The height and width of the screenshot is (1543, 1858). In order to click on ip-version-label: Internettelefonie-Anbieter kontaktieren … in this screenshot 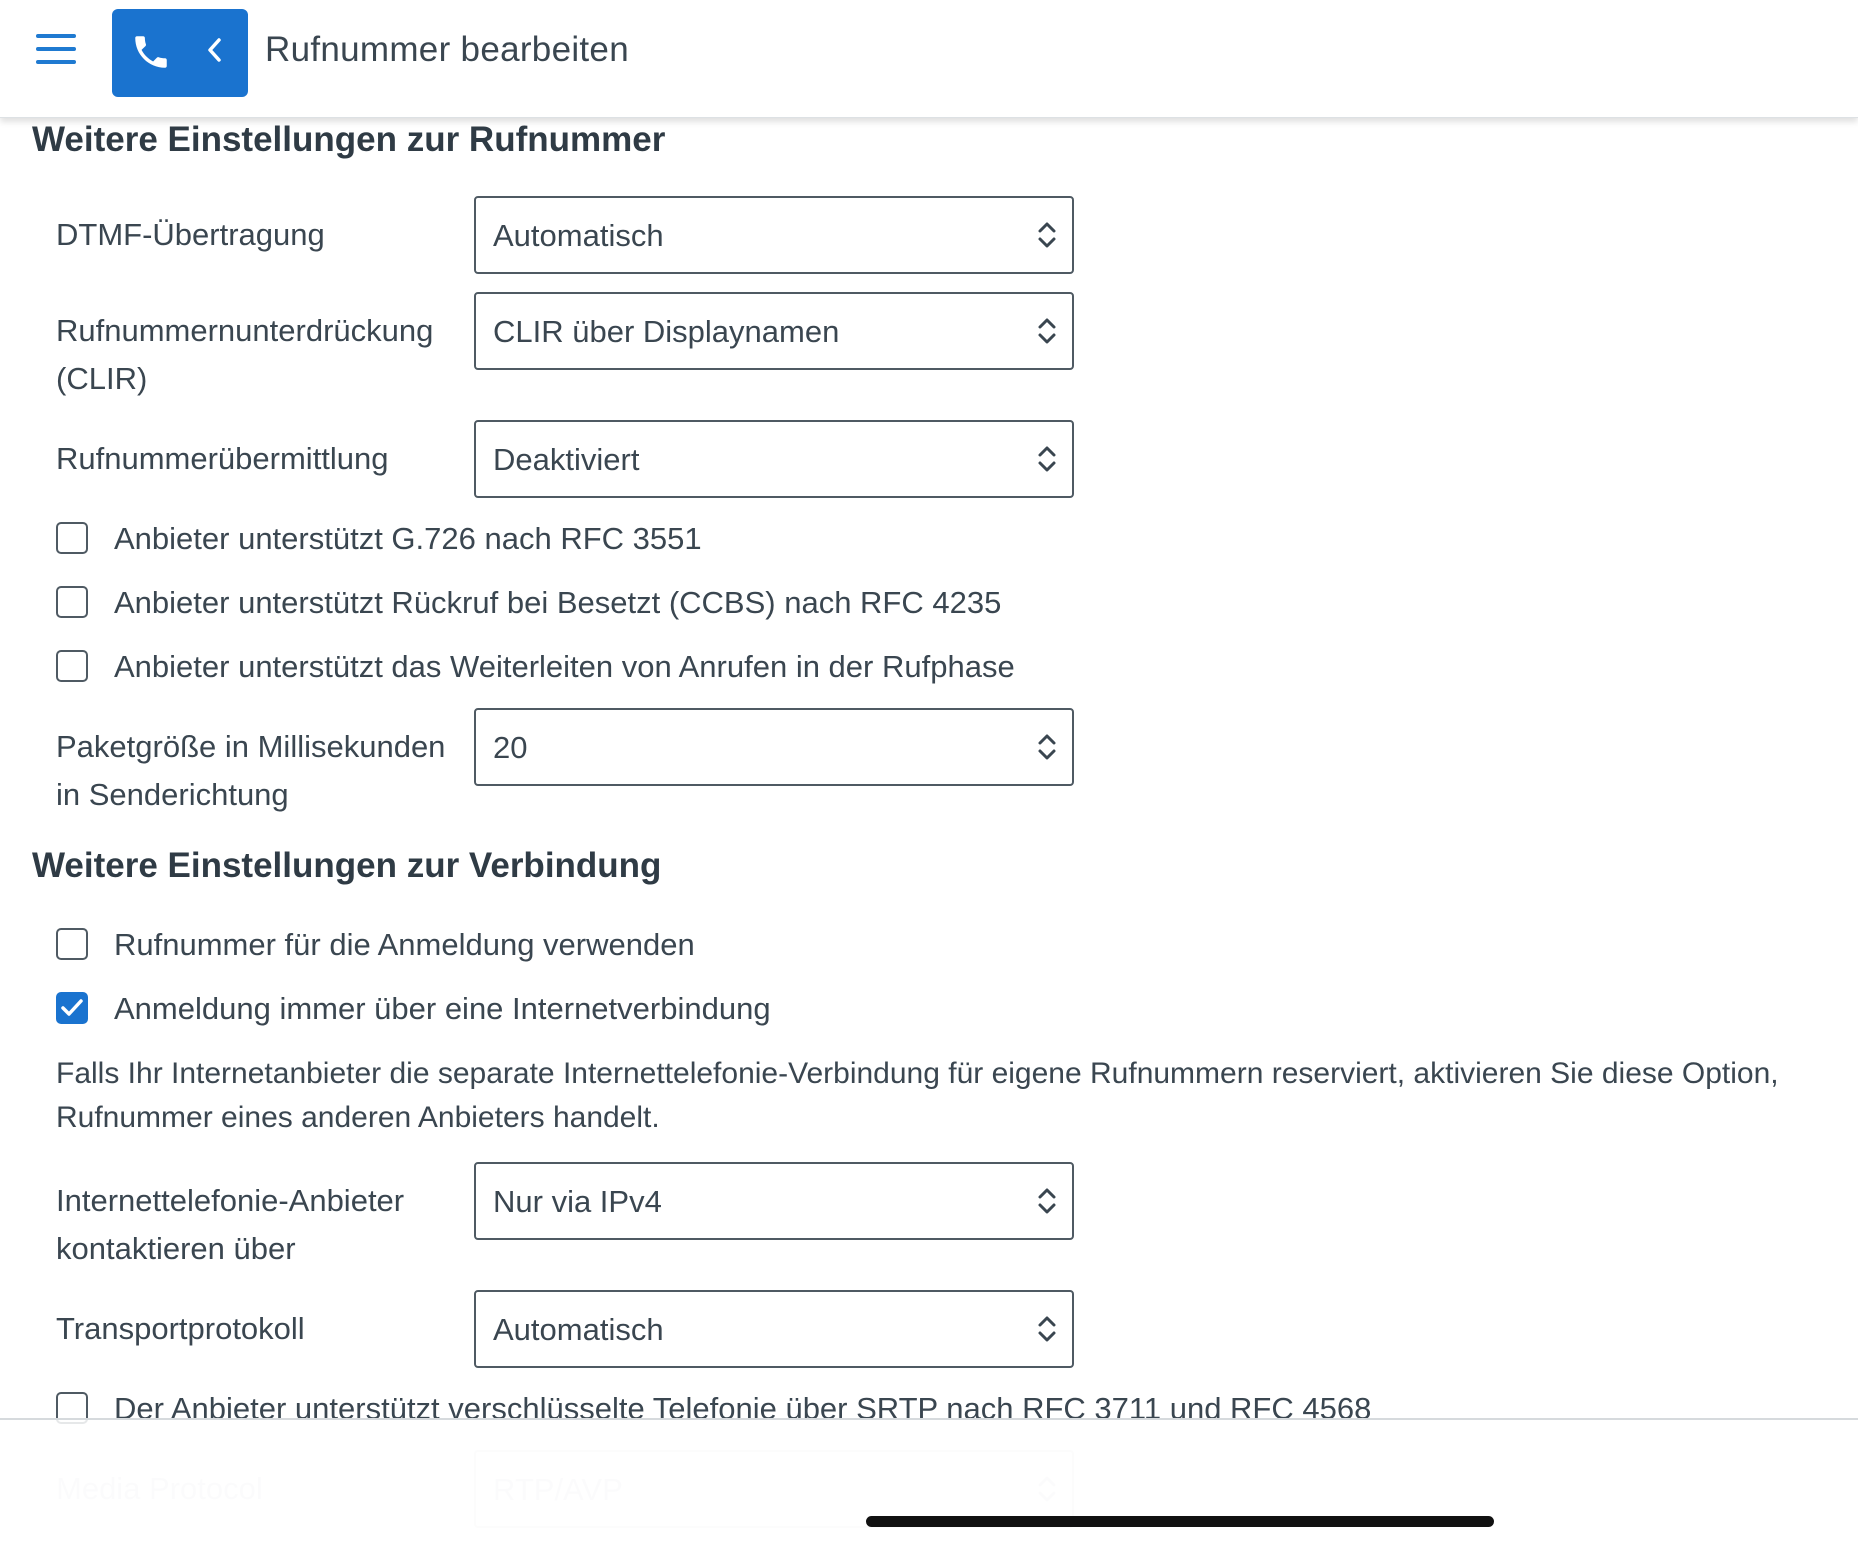, I will do `click(230, 1224)`.